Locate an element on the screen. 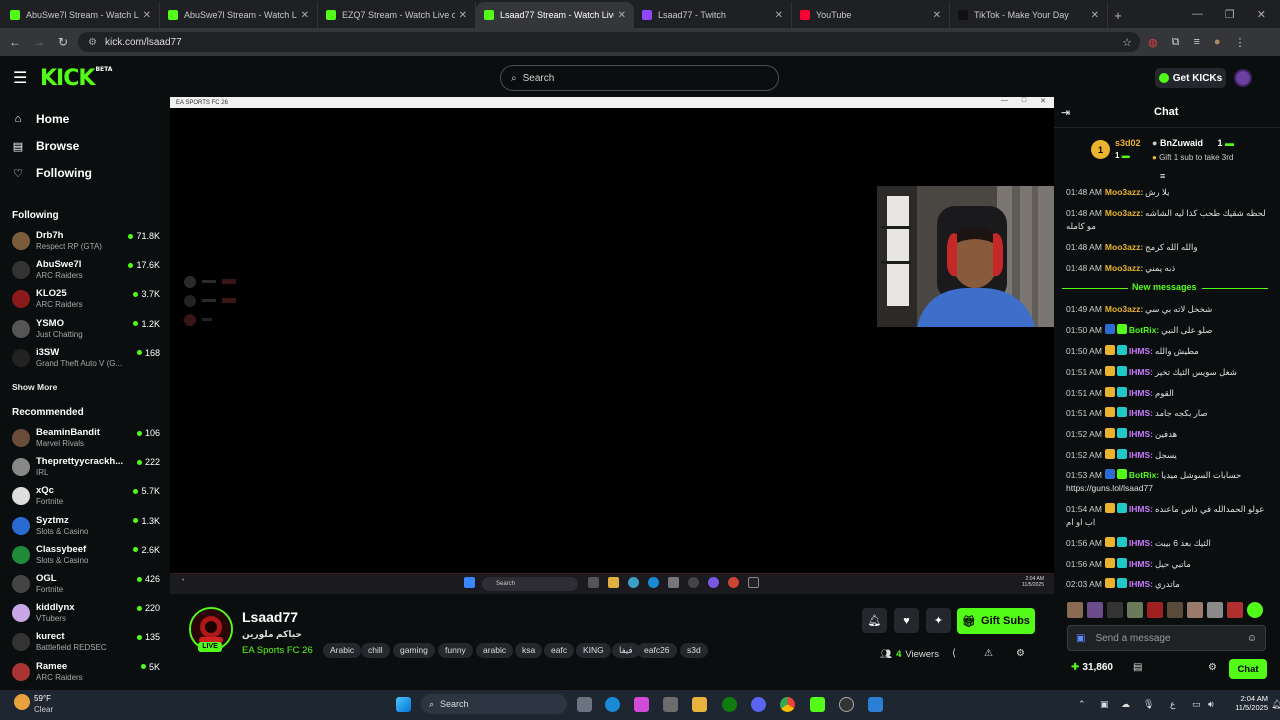 This screenshot has width=1280, height=720. chat-message: 01:50 AM IHMS: مطيش والله is located at coordinates (1169, 351).